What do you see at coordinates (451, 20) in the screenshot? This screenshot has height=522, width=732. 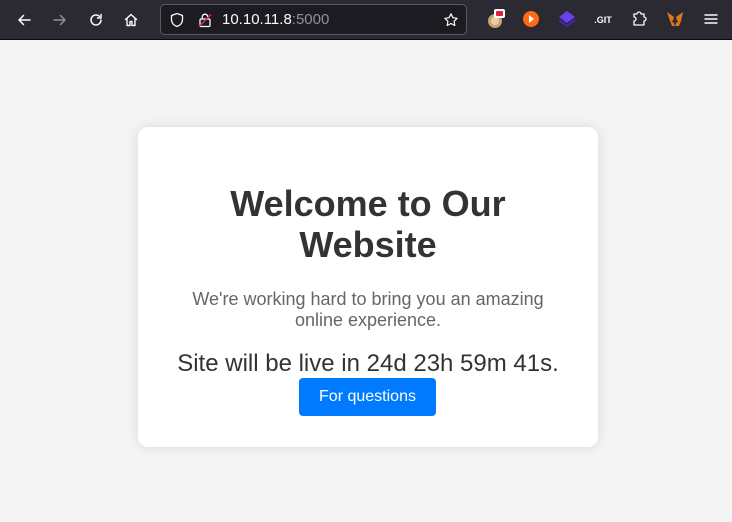 I see `bookmark-star-icon` at bounding box center [451, 20].